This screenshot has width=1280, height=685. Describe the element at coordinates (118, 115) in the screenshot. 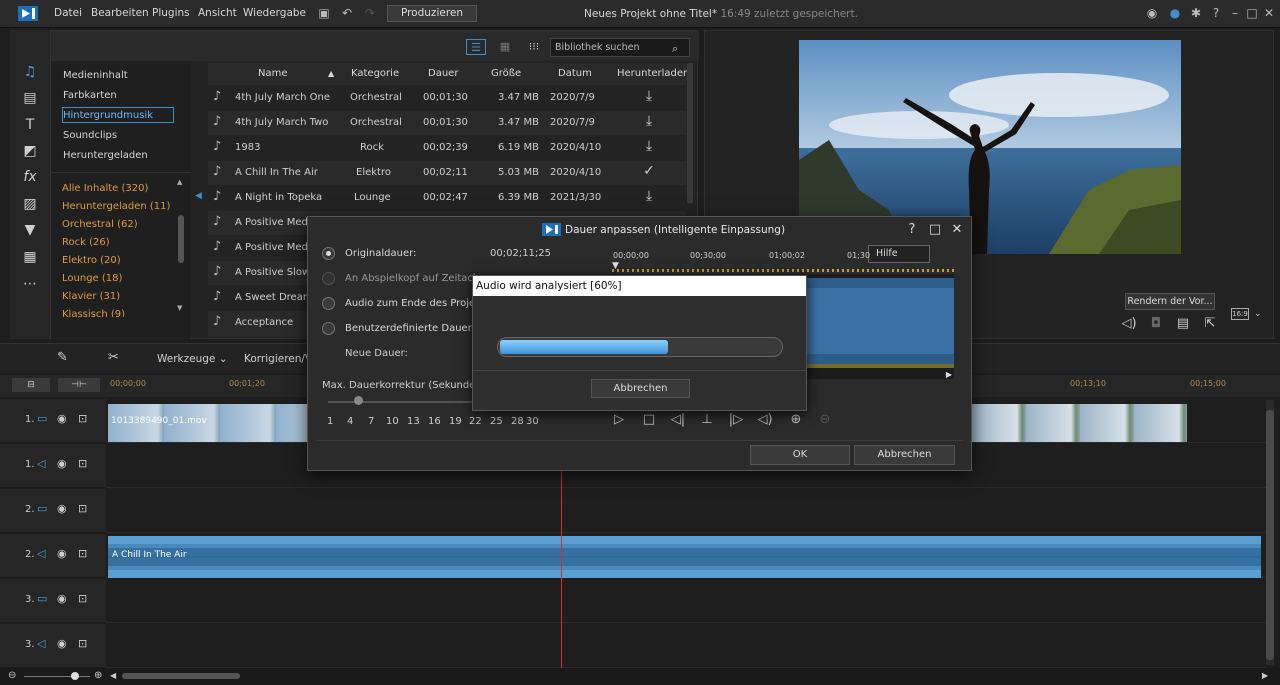

I see `category-hintergrundmusik: Hintergrundmusik` at that location.